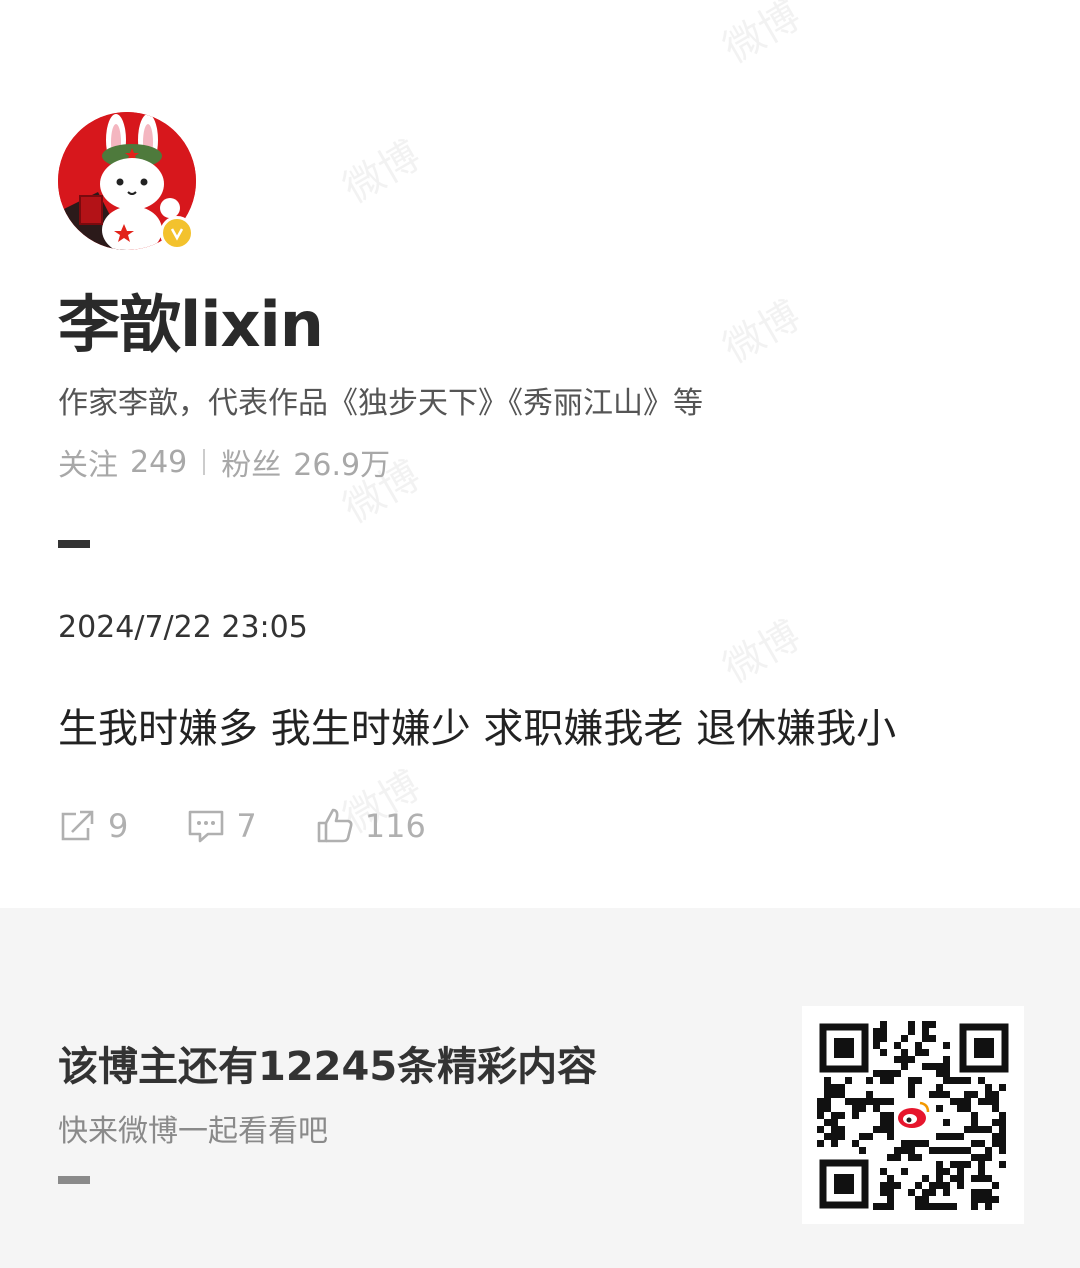 Image resolution: width=1080 pixels, height=1268 pixels. I want to click on qr-code, so click(913, 1115).